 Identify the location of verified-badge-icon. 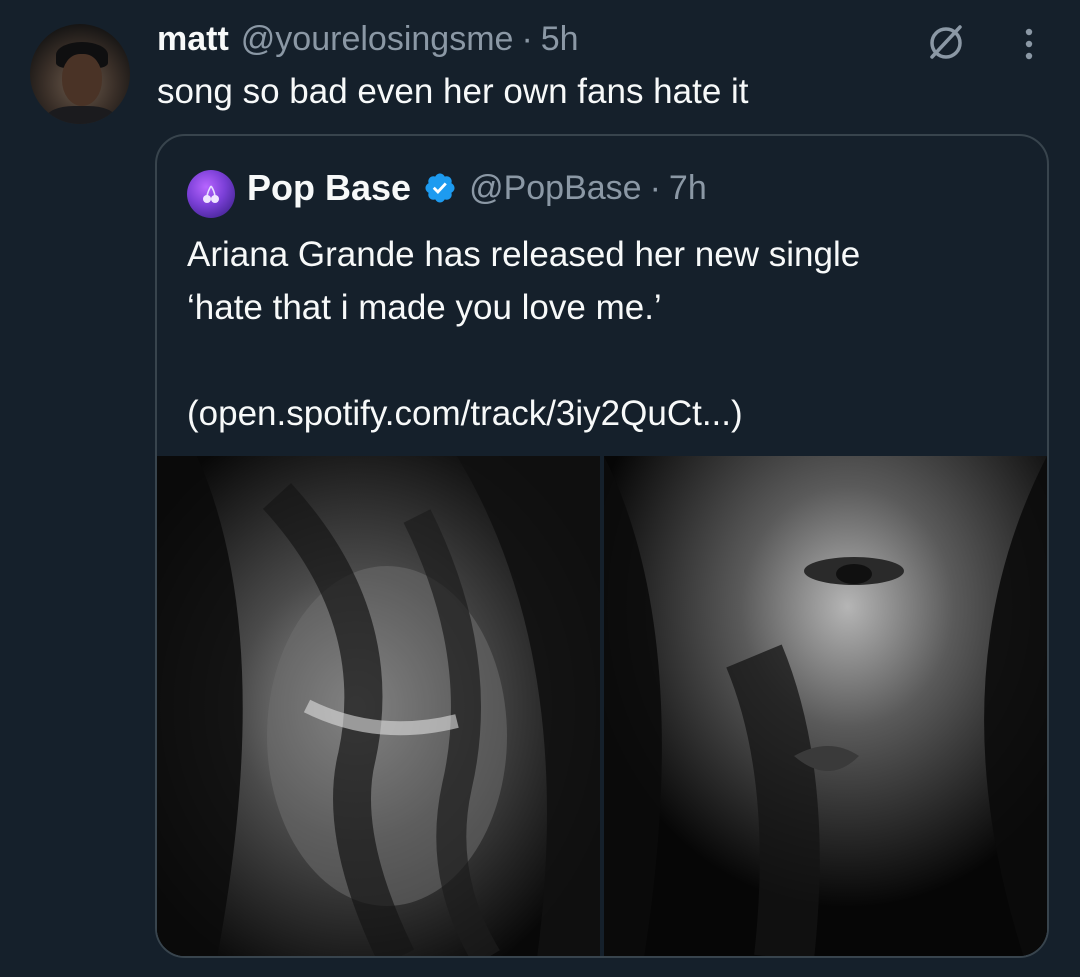
(440, 188).